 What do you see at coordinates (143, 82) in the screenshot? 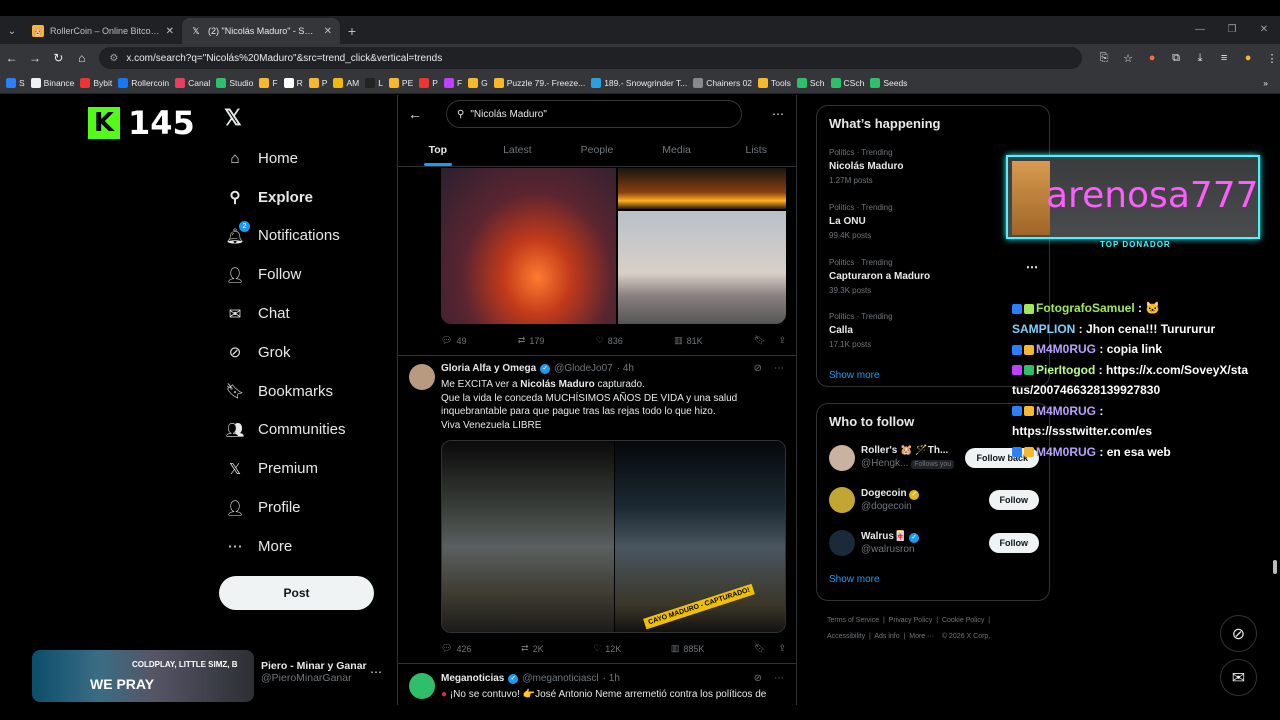
I see `bookmark-item: Rollercoin` at bounding box center [143, 82].